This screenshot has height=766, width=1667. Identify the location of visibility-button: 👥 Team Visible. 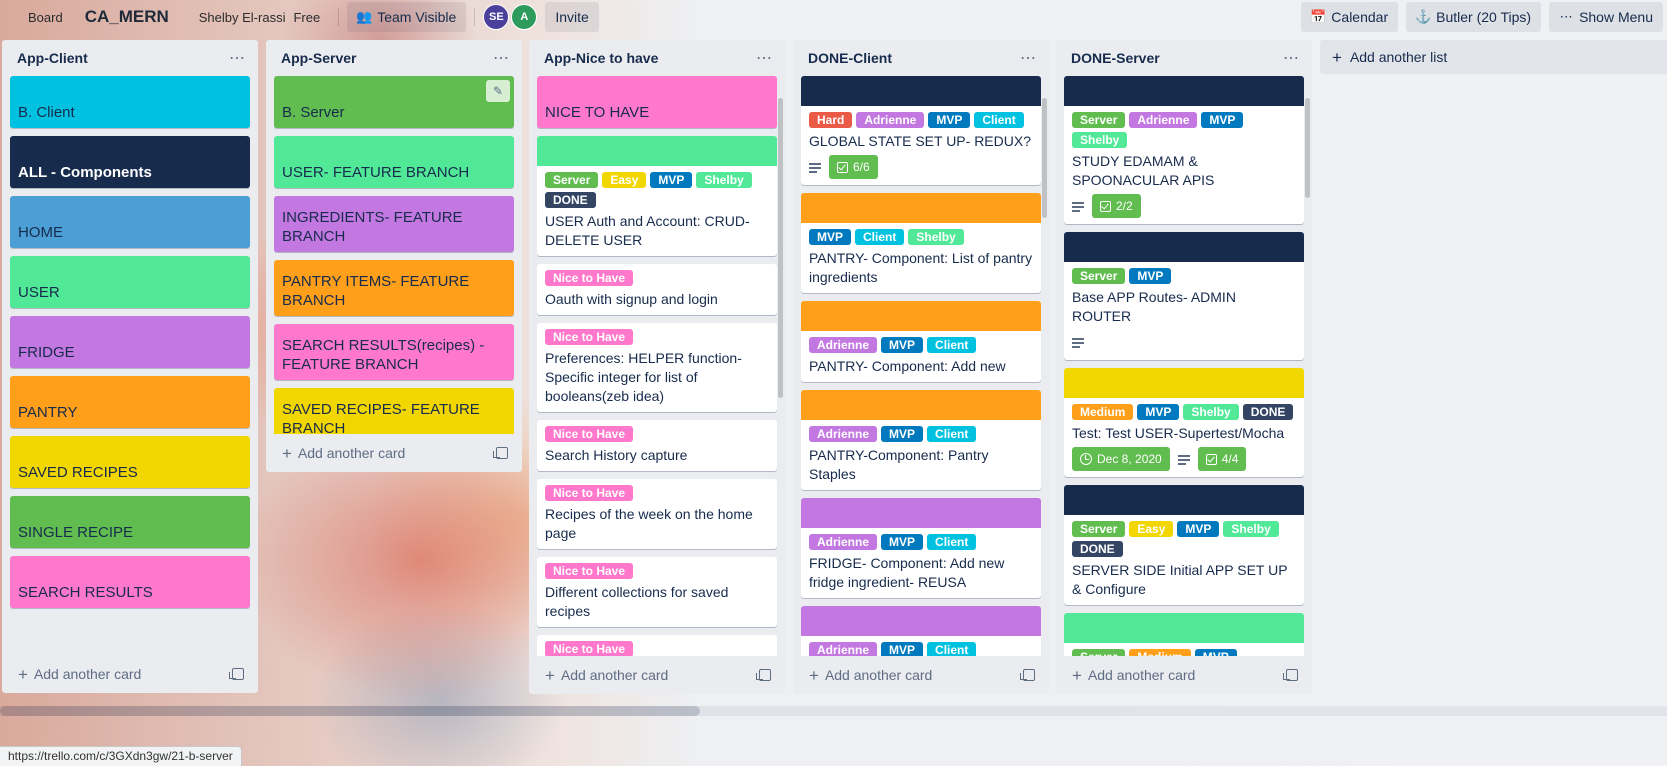
(407, 17).